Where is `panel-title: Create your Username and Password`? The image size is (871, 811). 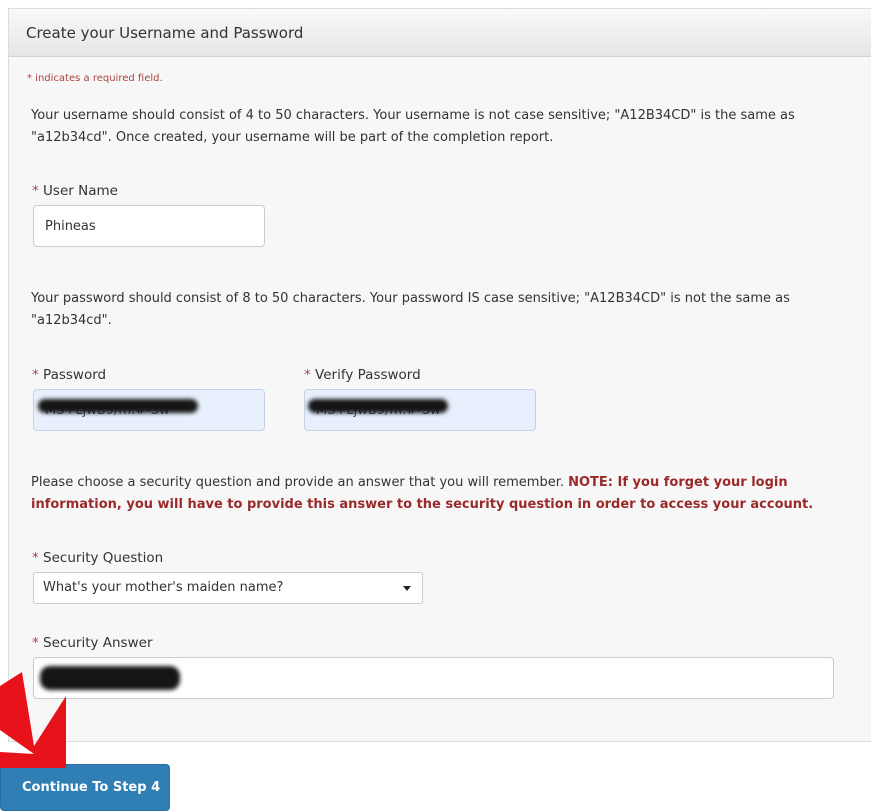
panel-title: Create your Username and Password is located at coordinates (440, 33).